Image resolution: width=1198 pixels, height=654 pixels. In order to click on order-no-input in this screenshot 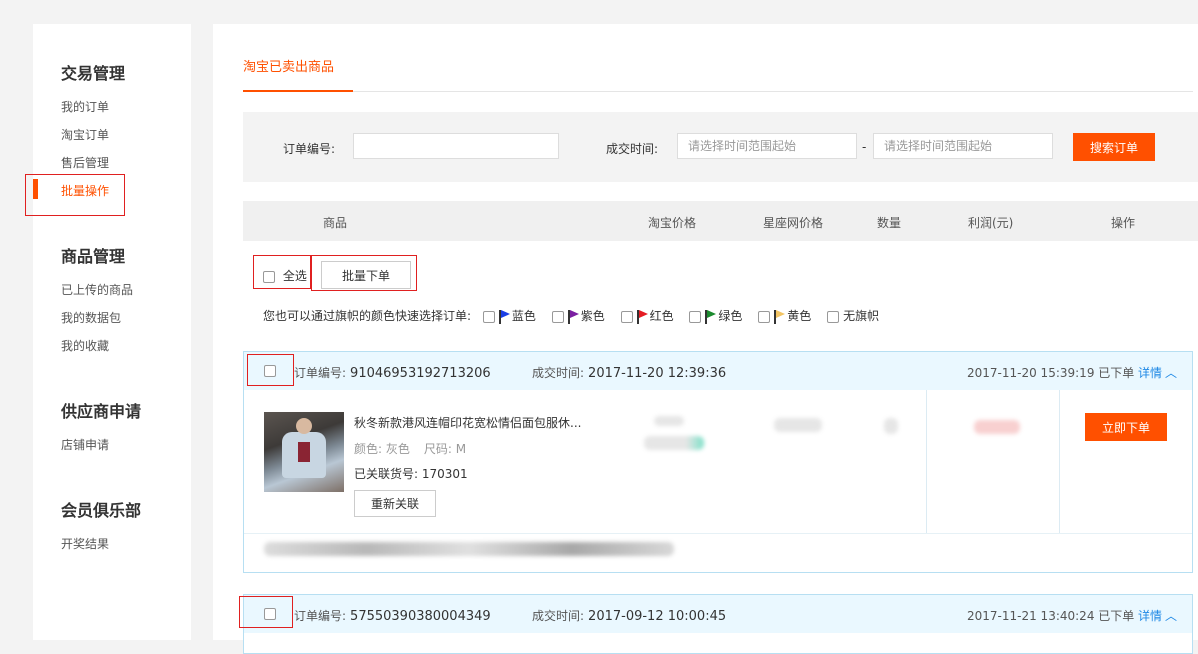, I will do `click(456, 146)`.